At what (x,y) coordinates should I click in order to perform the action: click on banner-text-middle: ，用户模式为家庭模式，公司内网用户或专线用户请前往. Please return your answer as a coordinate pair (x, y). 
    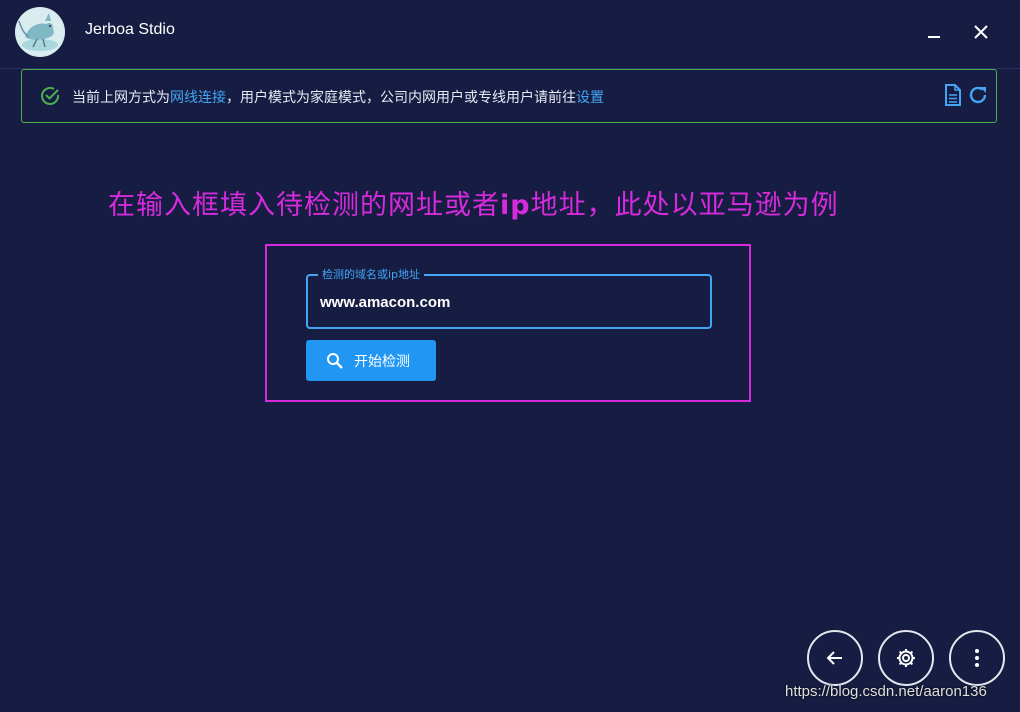
    Looking at the image, I should click on (401, 98).